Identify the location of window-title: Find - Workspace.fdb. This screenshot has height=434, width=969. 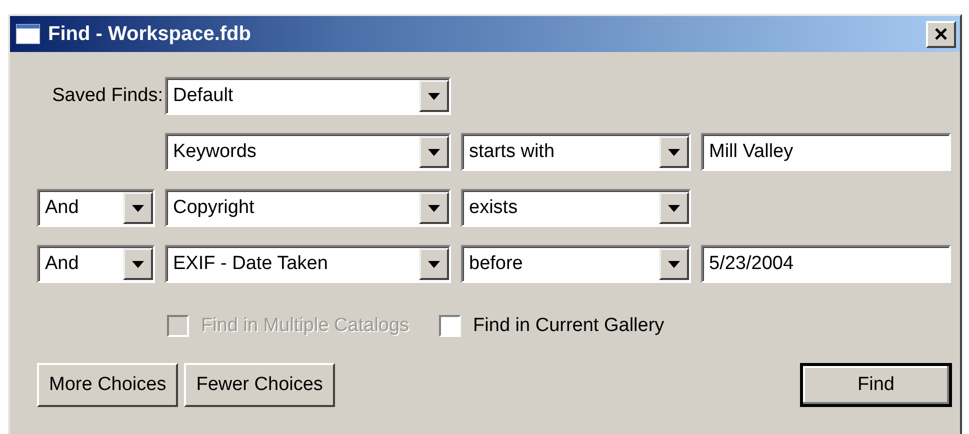
(150, 34).